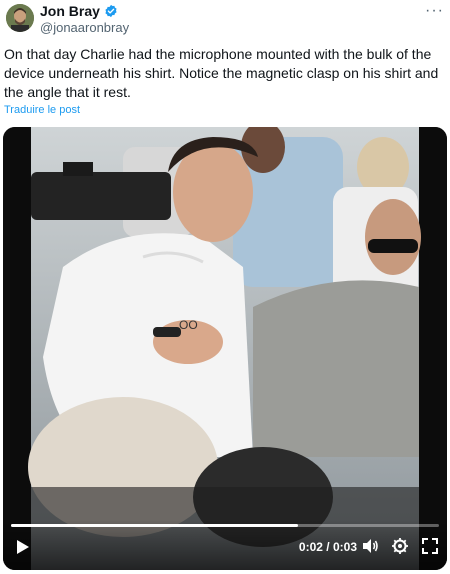  What do you see at coordinates (310, 547) in the screenshot?
I see `current-time: 0:02` at bounding box center [310, 547].